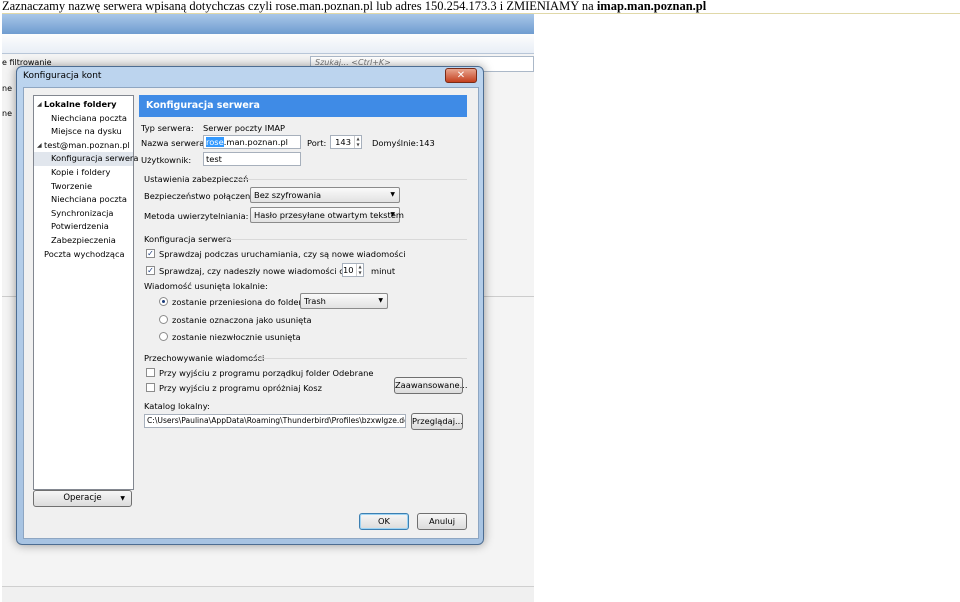 This screenshot has width=960, height=602. I want to click on server-name-input: rose.man.poznan.pl, so click(252, 142).